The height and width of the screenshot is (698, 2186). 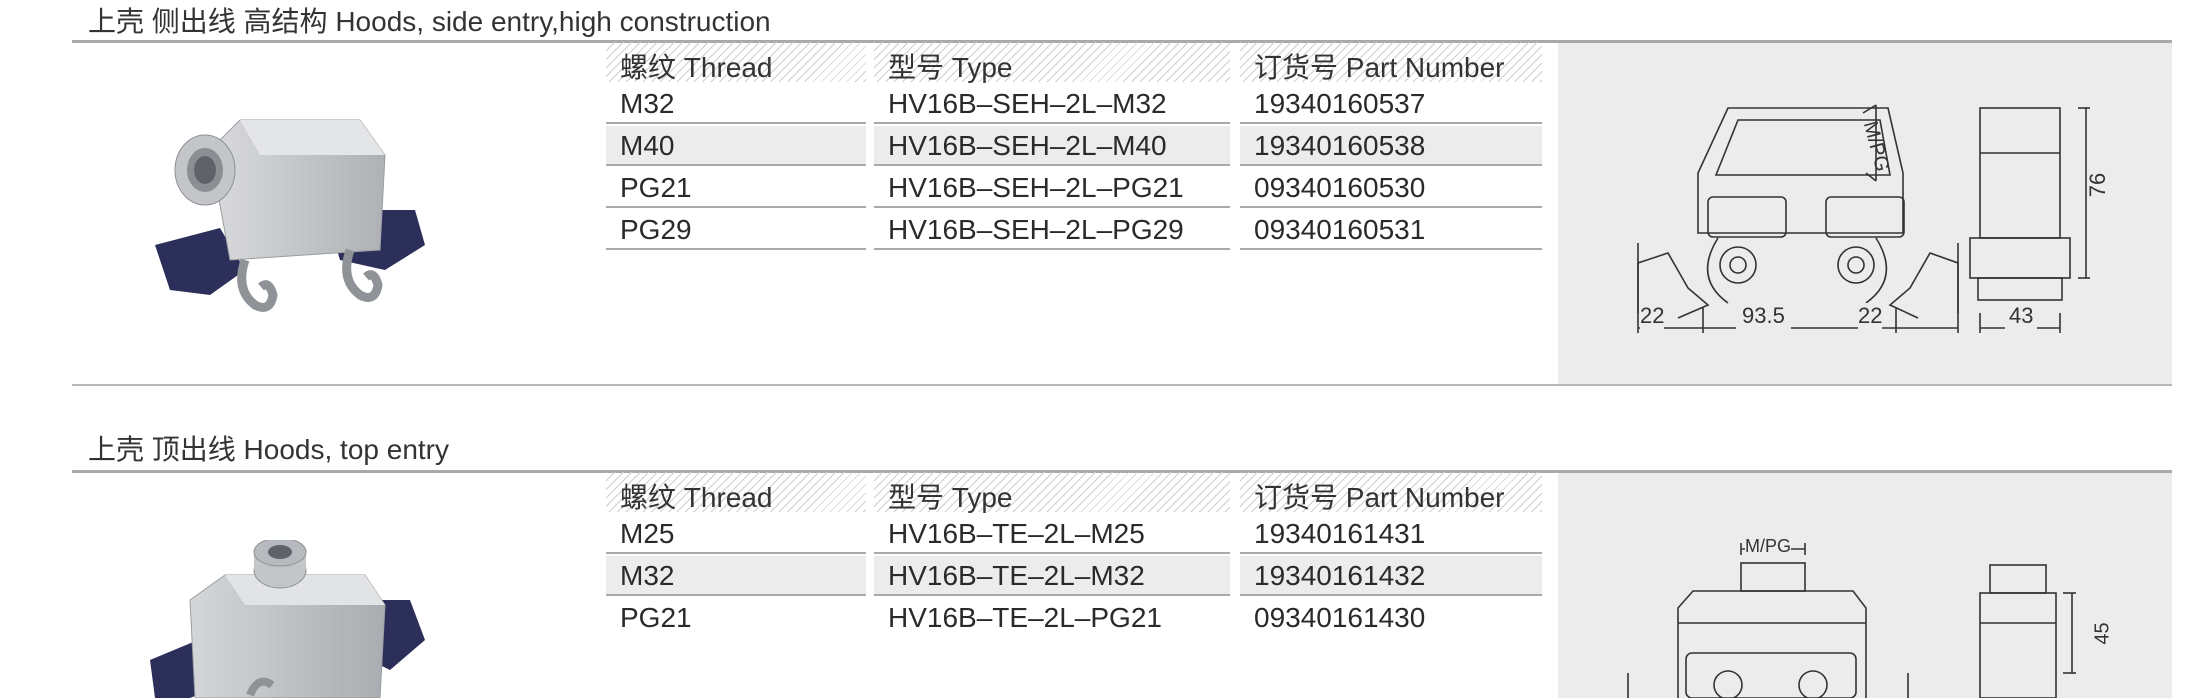 What do you see at coordinates (2021, 316) in the screenshot?
I see `dim-side-width: 43` at bounding box center [2021, 316].